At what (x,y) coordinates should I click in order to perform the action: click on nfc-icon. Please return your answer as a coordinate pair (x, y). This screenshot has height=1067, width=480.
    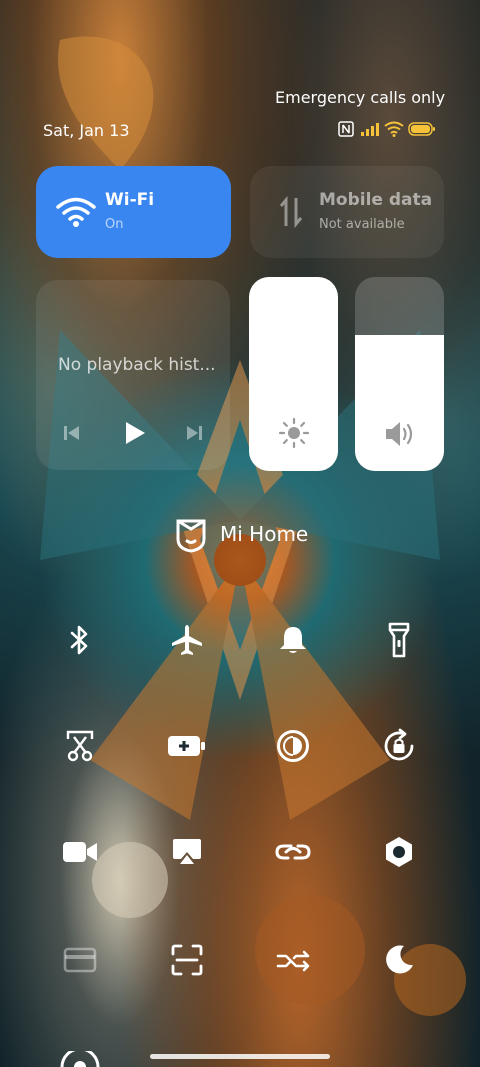
    Looking at the image, I should click on (346, 129).